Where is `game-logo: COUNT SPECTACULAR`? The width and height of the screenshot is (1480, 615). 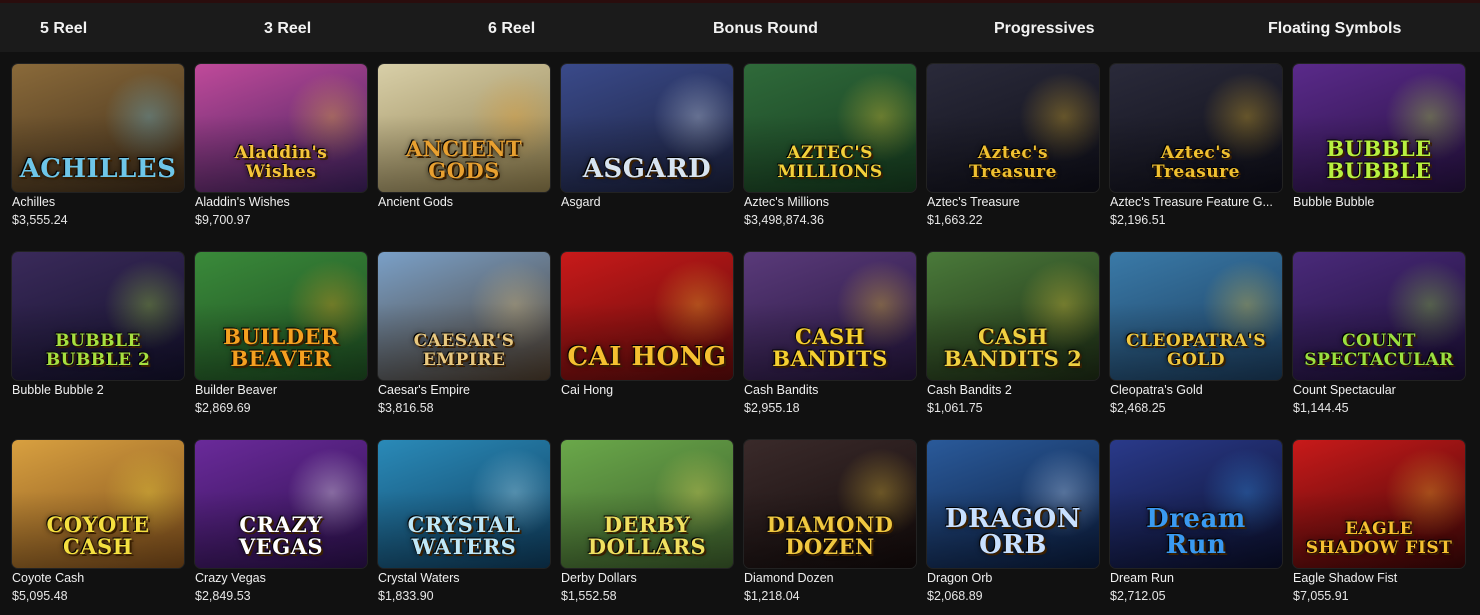 game-logo: COUNT SPECTACULAR is located at coordinates (1379, 350).